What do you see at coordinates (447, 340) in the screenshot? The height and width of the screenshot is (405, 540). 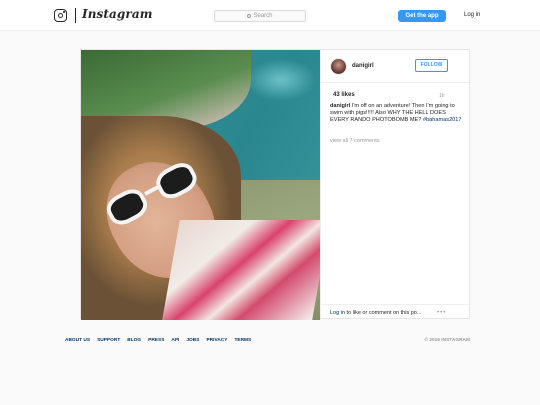 I see `copyright: © 2016 INSTAGRAM` at bounding box center [447, 340].